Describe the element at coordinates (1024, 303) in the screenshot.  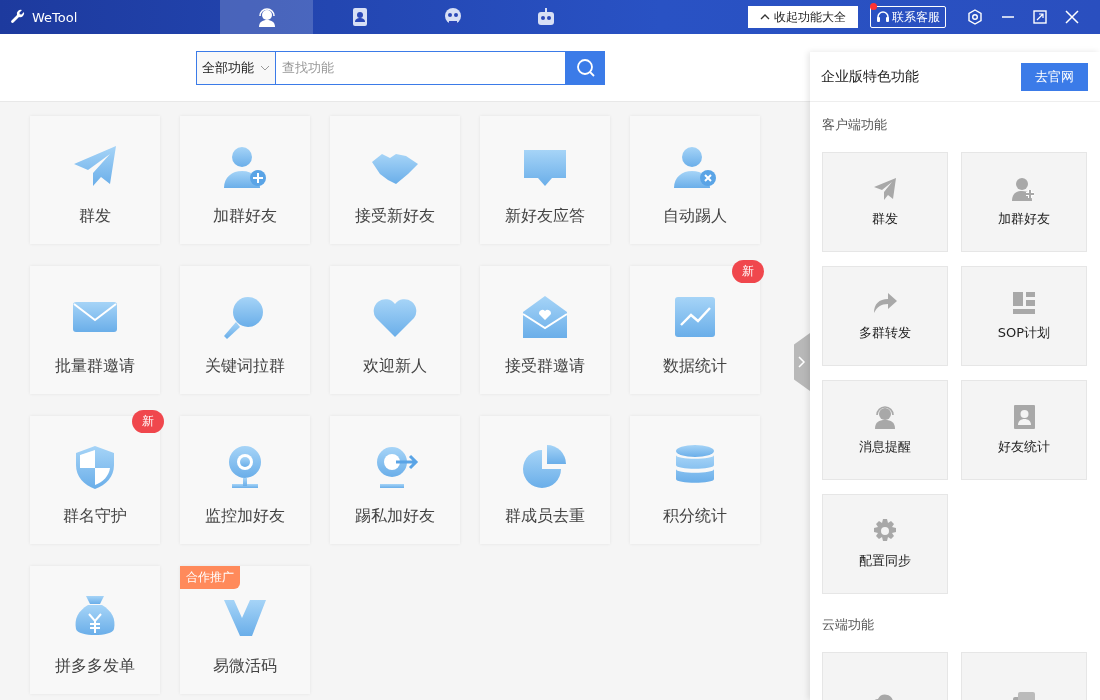
I see `layout-icon` at that location.